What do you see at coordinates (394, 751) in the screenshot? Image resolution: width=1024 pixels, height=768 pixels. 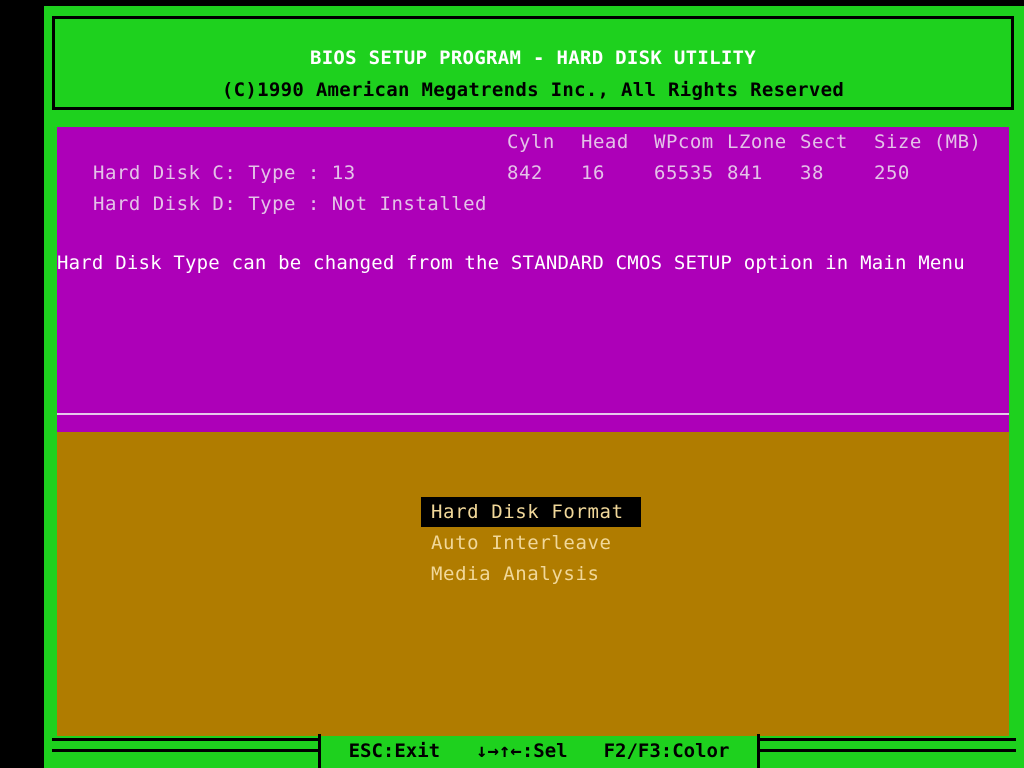 I see `exit-key-hint: ESC:Exit` at bounding box center [394, 751].